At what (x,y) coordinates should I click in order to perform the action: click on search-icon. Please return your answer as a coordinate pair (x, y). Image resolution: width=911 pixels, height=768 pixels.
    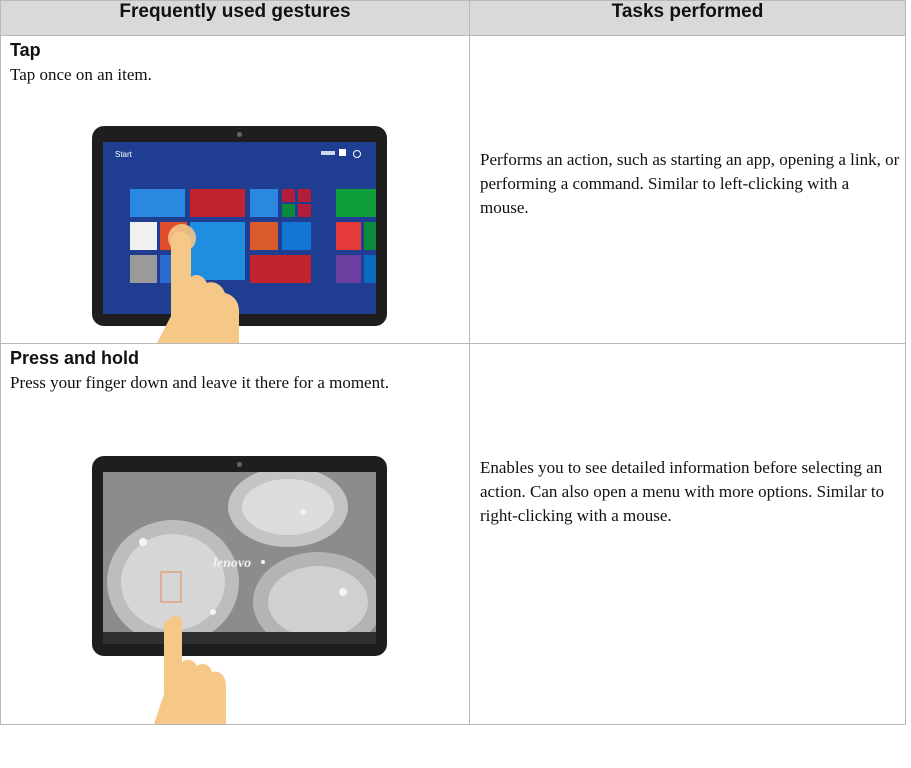
    Looking at the image, I should click on (357, 154).